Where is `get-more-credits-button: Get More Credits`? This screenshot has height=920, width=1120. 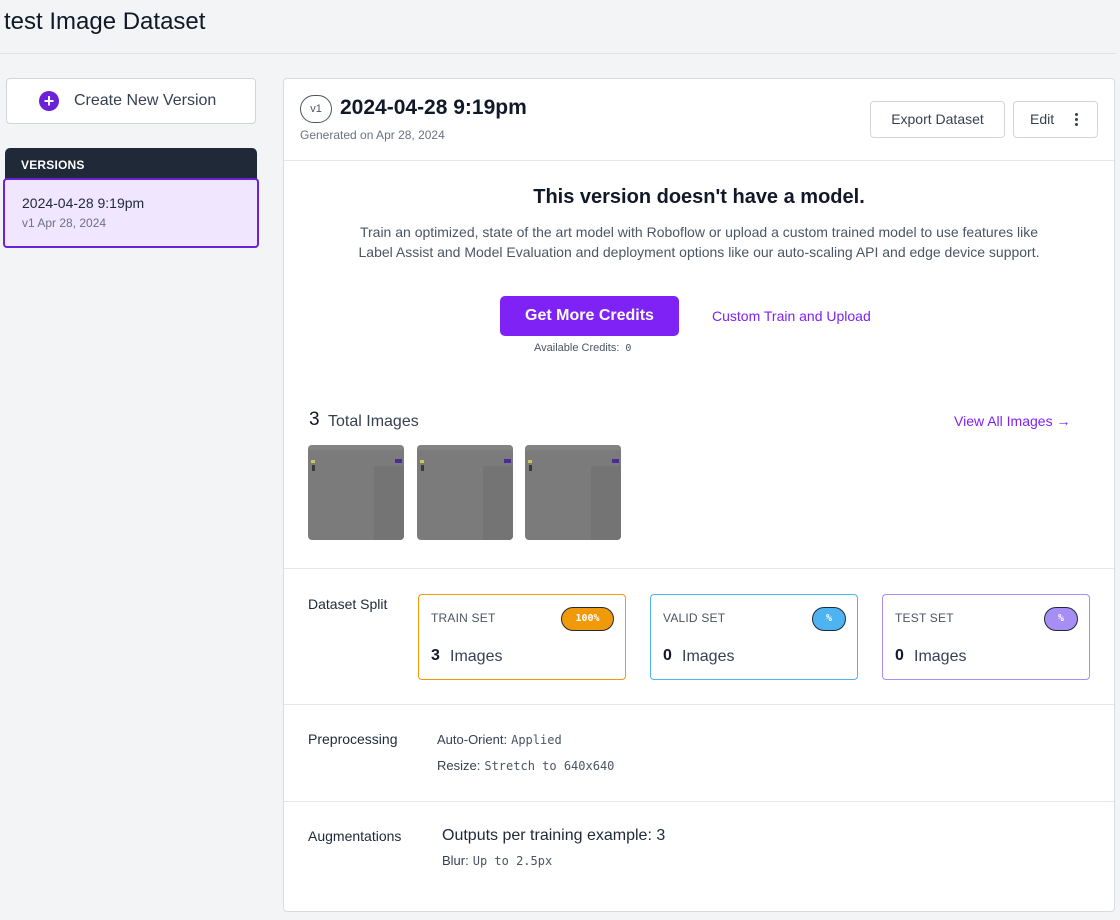
get-more-credits-button: Get More Credits is located at coordinates (589, 316).